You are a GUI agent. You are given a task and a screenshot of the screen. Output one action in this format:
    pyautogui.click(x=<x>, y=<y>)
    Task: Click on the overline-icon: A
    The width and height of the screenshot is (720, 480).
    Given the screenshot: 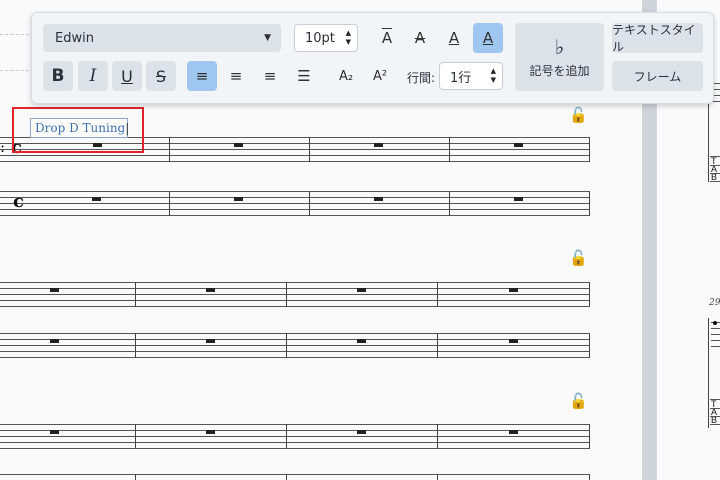 What is the action you would take?
    pyautogui.click(x=387, y=38)
    